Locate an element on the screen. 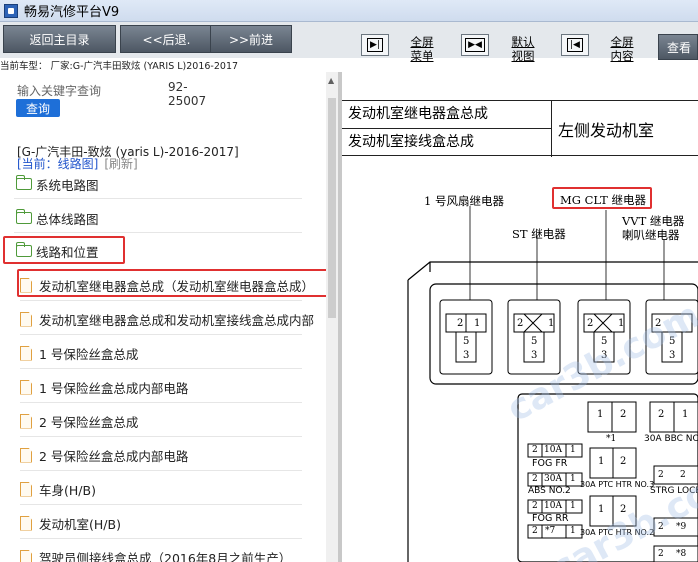 The height and width of the screenshot is (562, 698). tree-item: 系统电路图 is located at coordinates (57, 184).